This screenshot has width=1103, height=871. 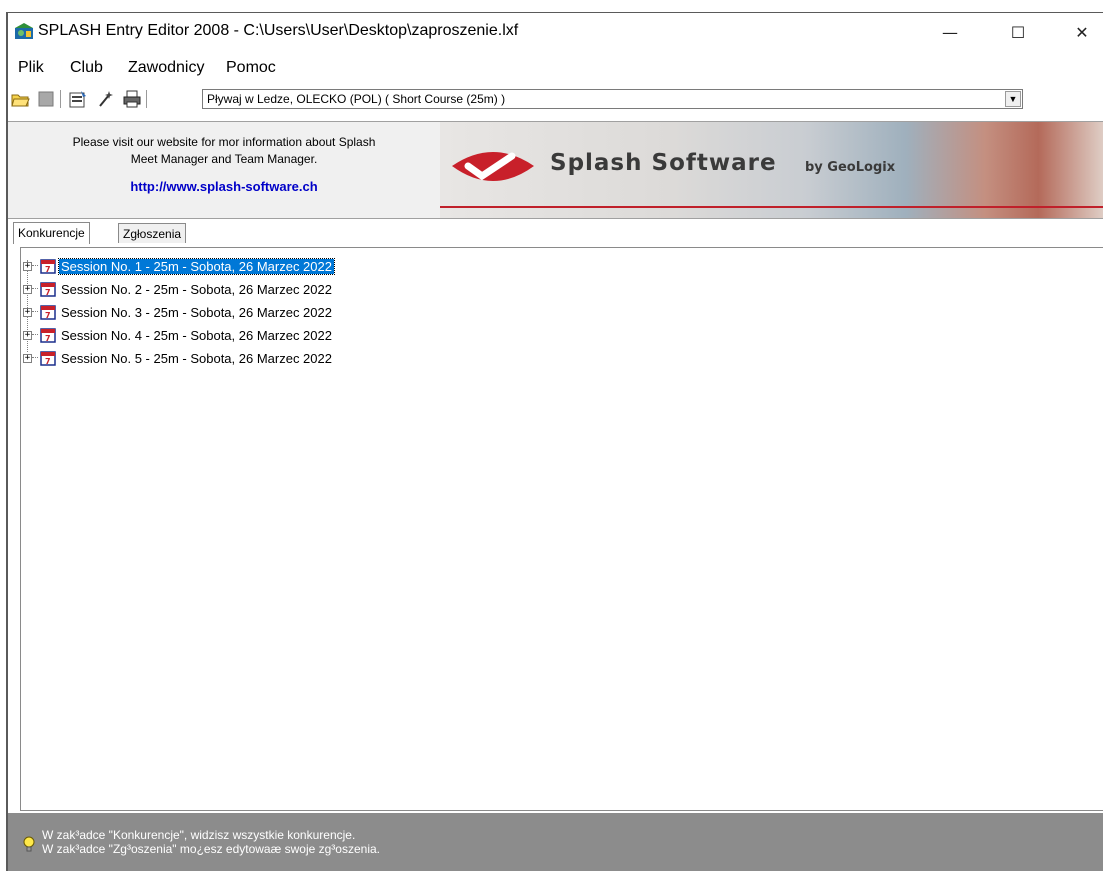 What do you see at coordinates (106, 99) in the screenshot?
I see `magic-wand-icon` at bounding box center [106, 99].